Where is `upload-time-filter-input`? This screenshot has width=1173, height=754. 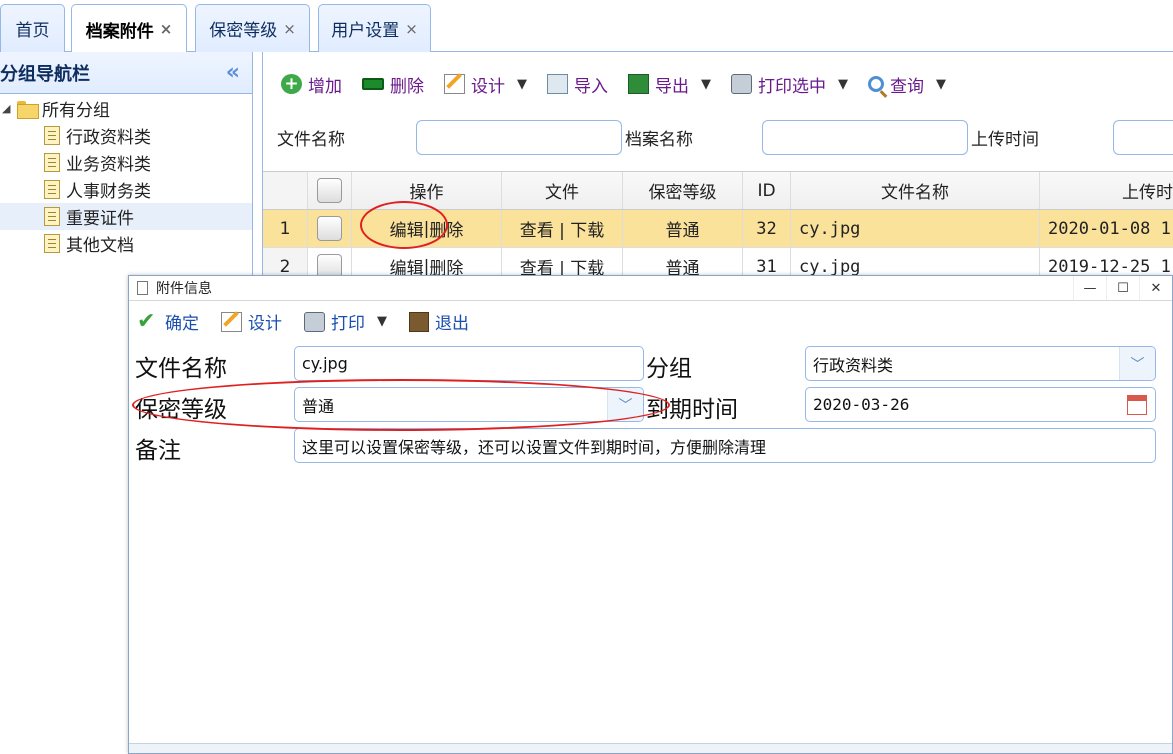 upload-time-filter-input is located at coordinates (1143, 137).